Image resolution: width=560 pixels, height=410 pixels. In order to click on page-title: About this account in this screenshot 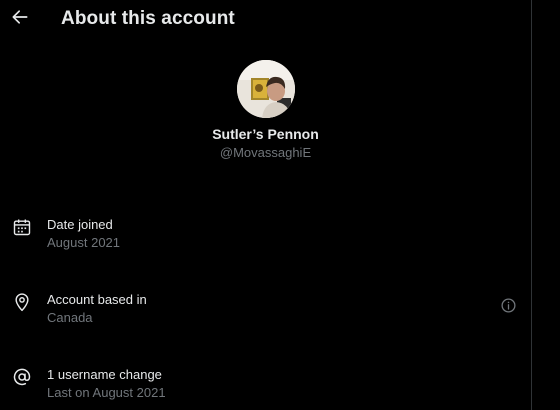, I will do `click(148, 18)`.